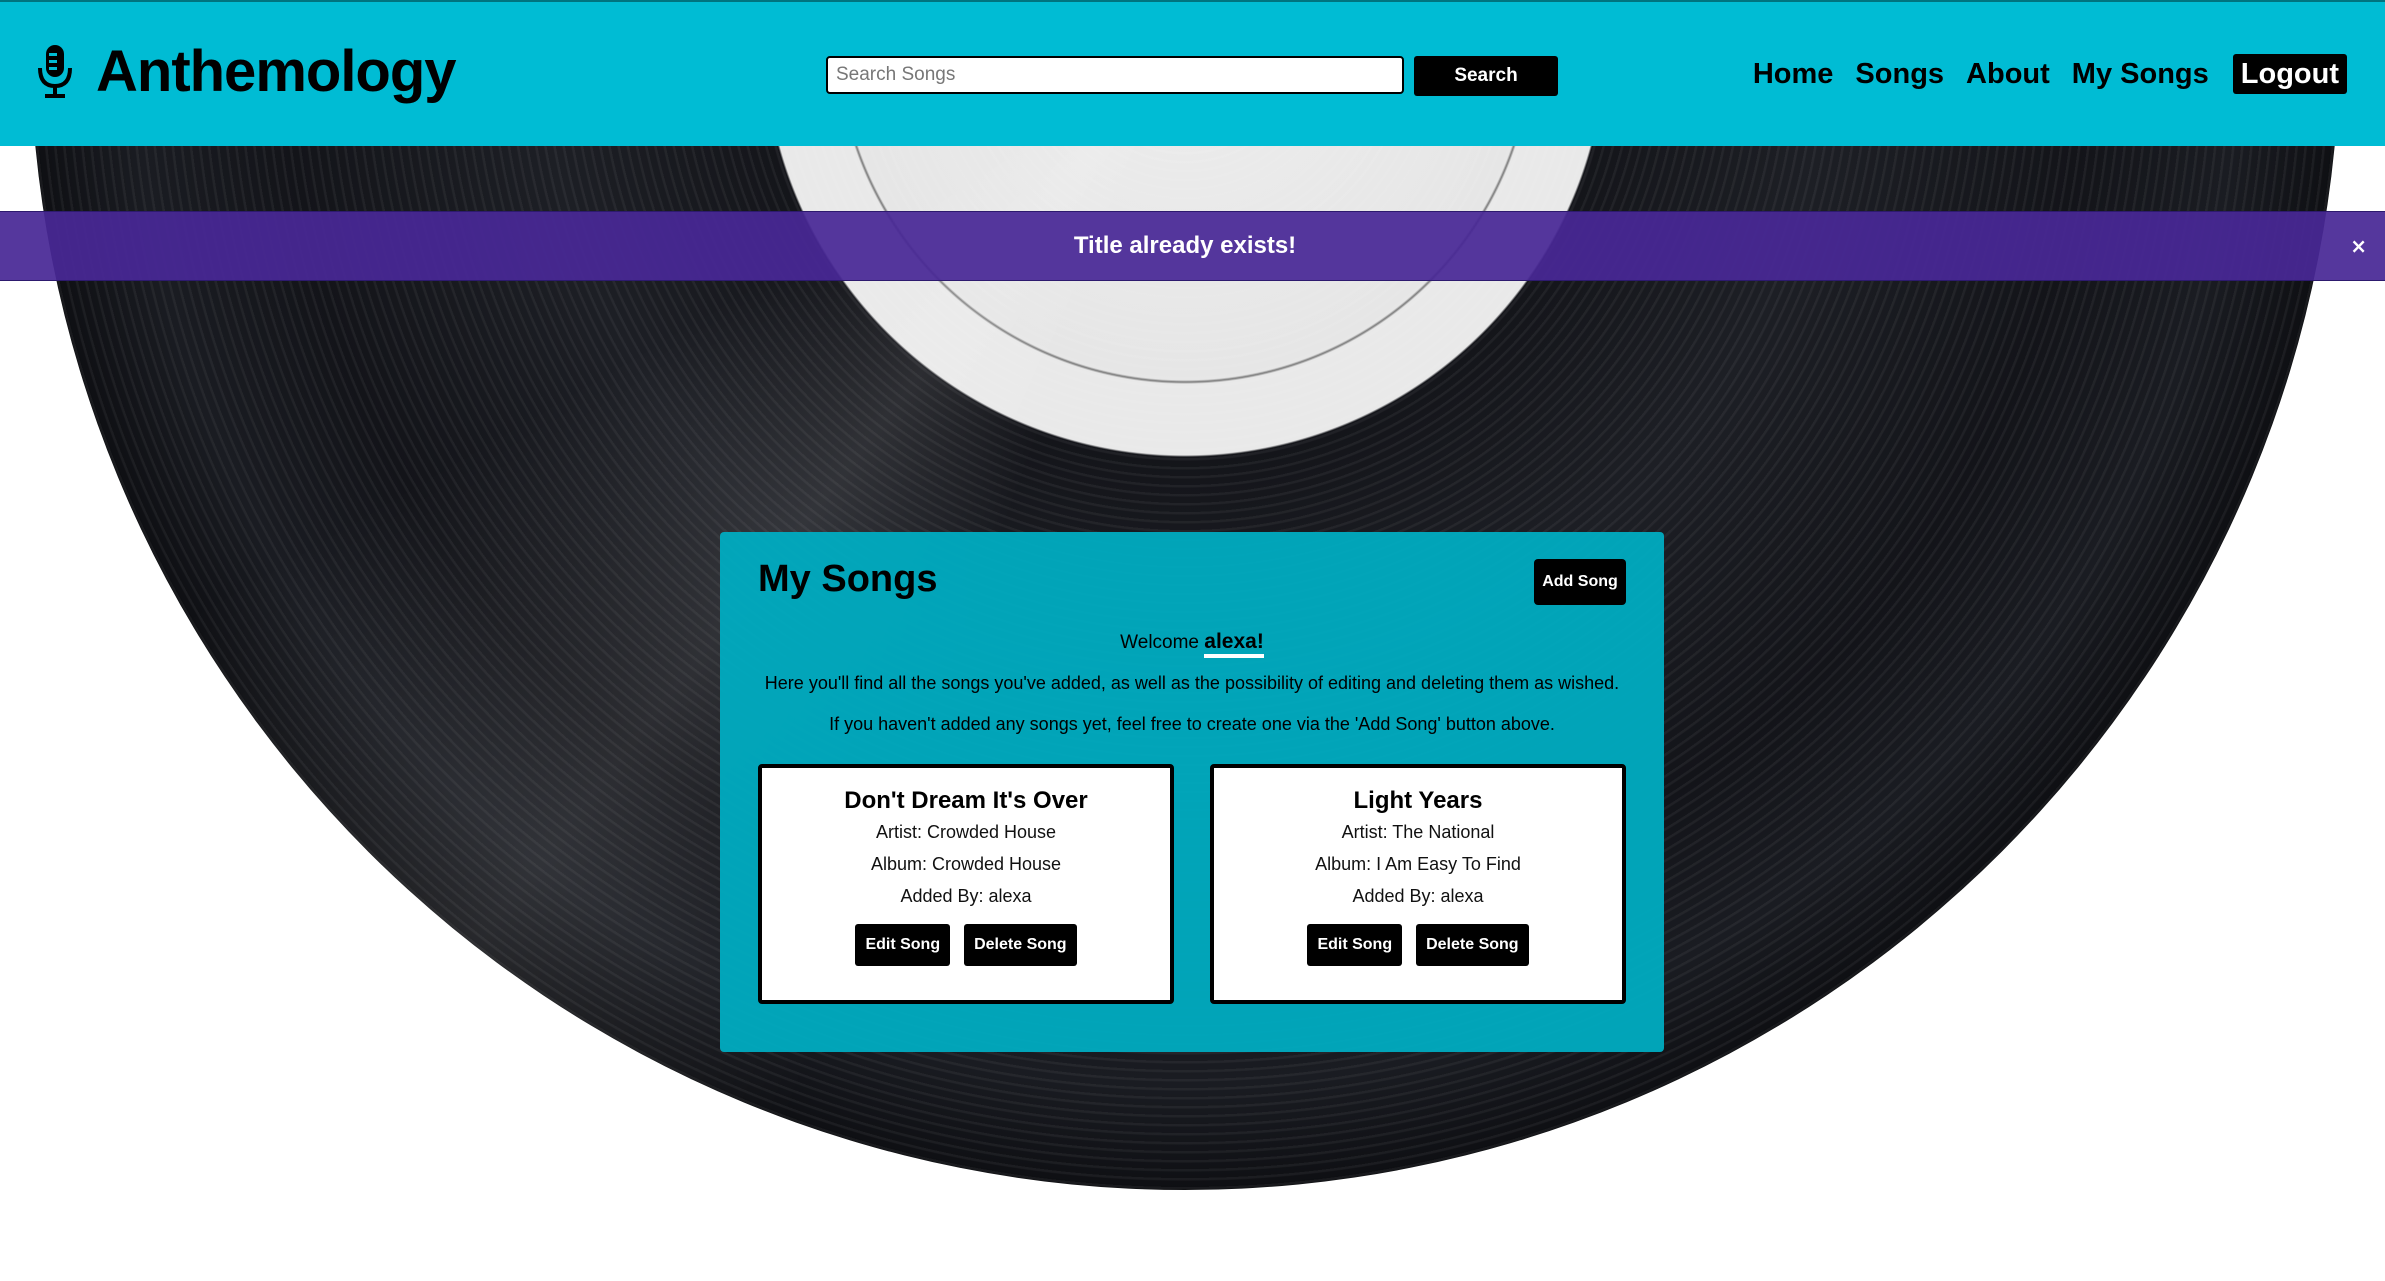  I want to click on search-button: Search, so click(1486, 76).